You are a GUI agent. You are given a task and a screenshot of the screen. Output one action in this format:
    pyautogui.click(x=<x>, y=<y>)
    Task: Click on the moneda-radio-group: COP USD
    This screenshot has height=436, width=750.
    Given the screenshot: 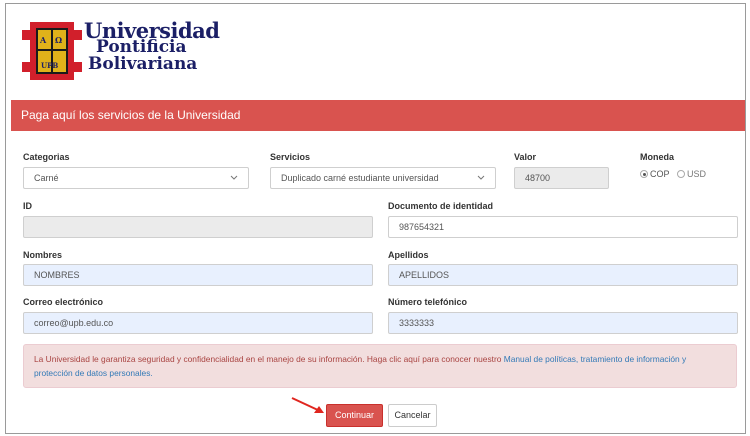 What is the action you would take?
    pyautogui.click(x=675, y=174)
    